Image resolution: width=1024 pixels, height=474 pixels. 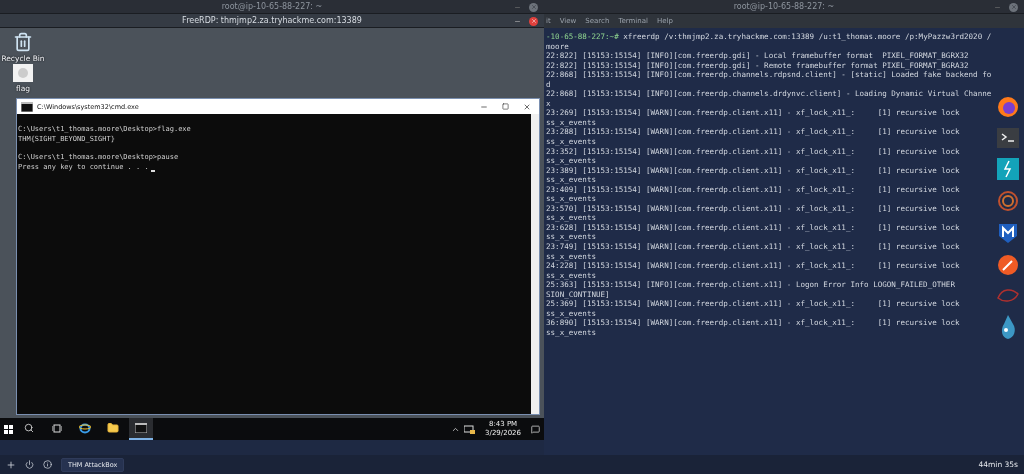 I want to click on terminal-icon, so click(x=1008, y=138).